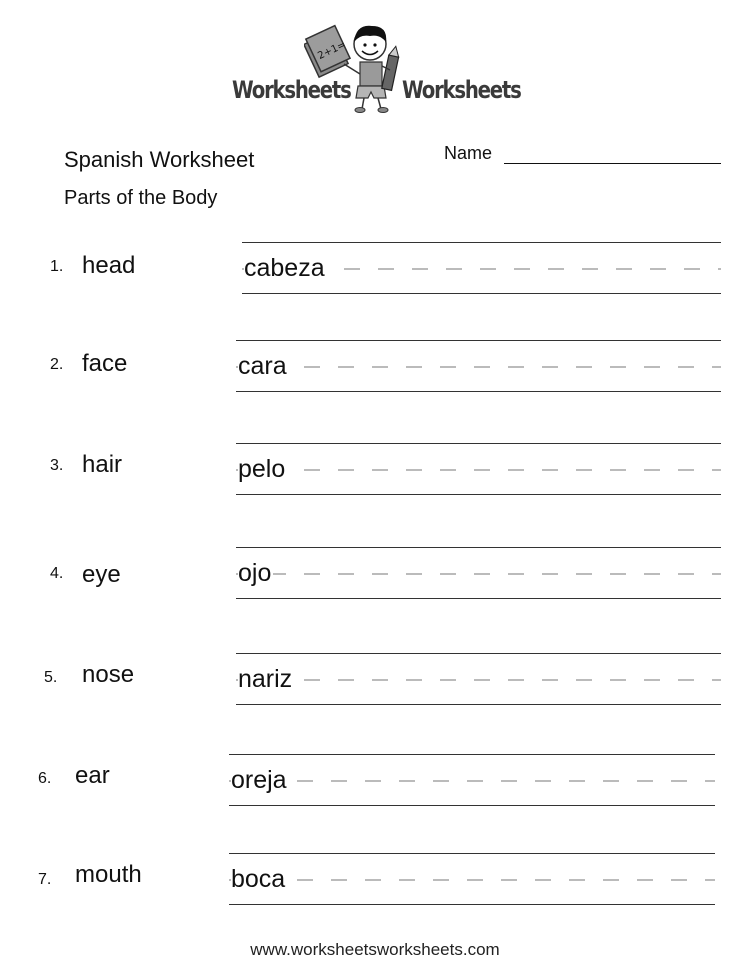 The height and width of the screenshot is (970, 750). I want to click on english-word: nose, so click(108, 674).